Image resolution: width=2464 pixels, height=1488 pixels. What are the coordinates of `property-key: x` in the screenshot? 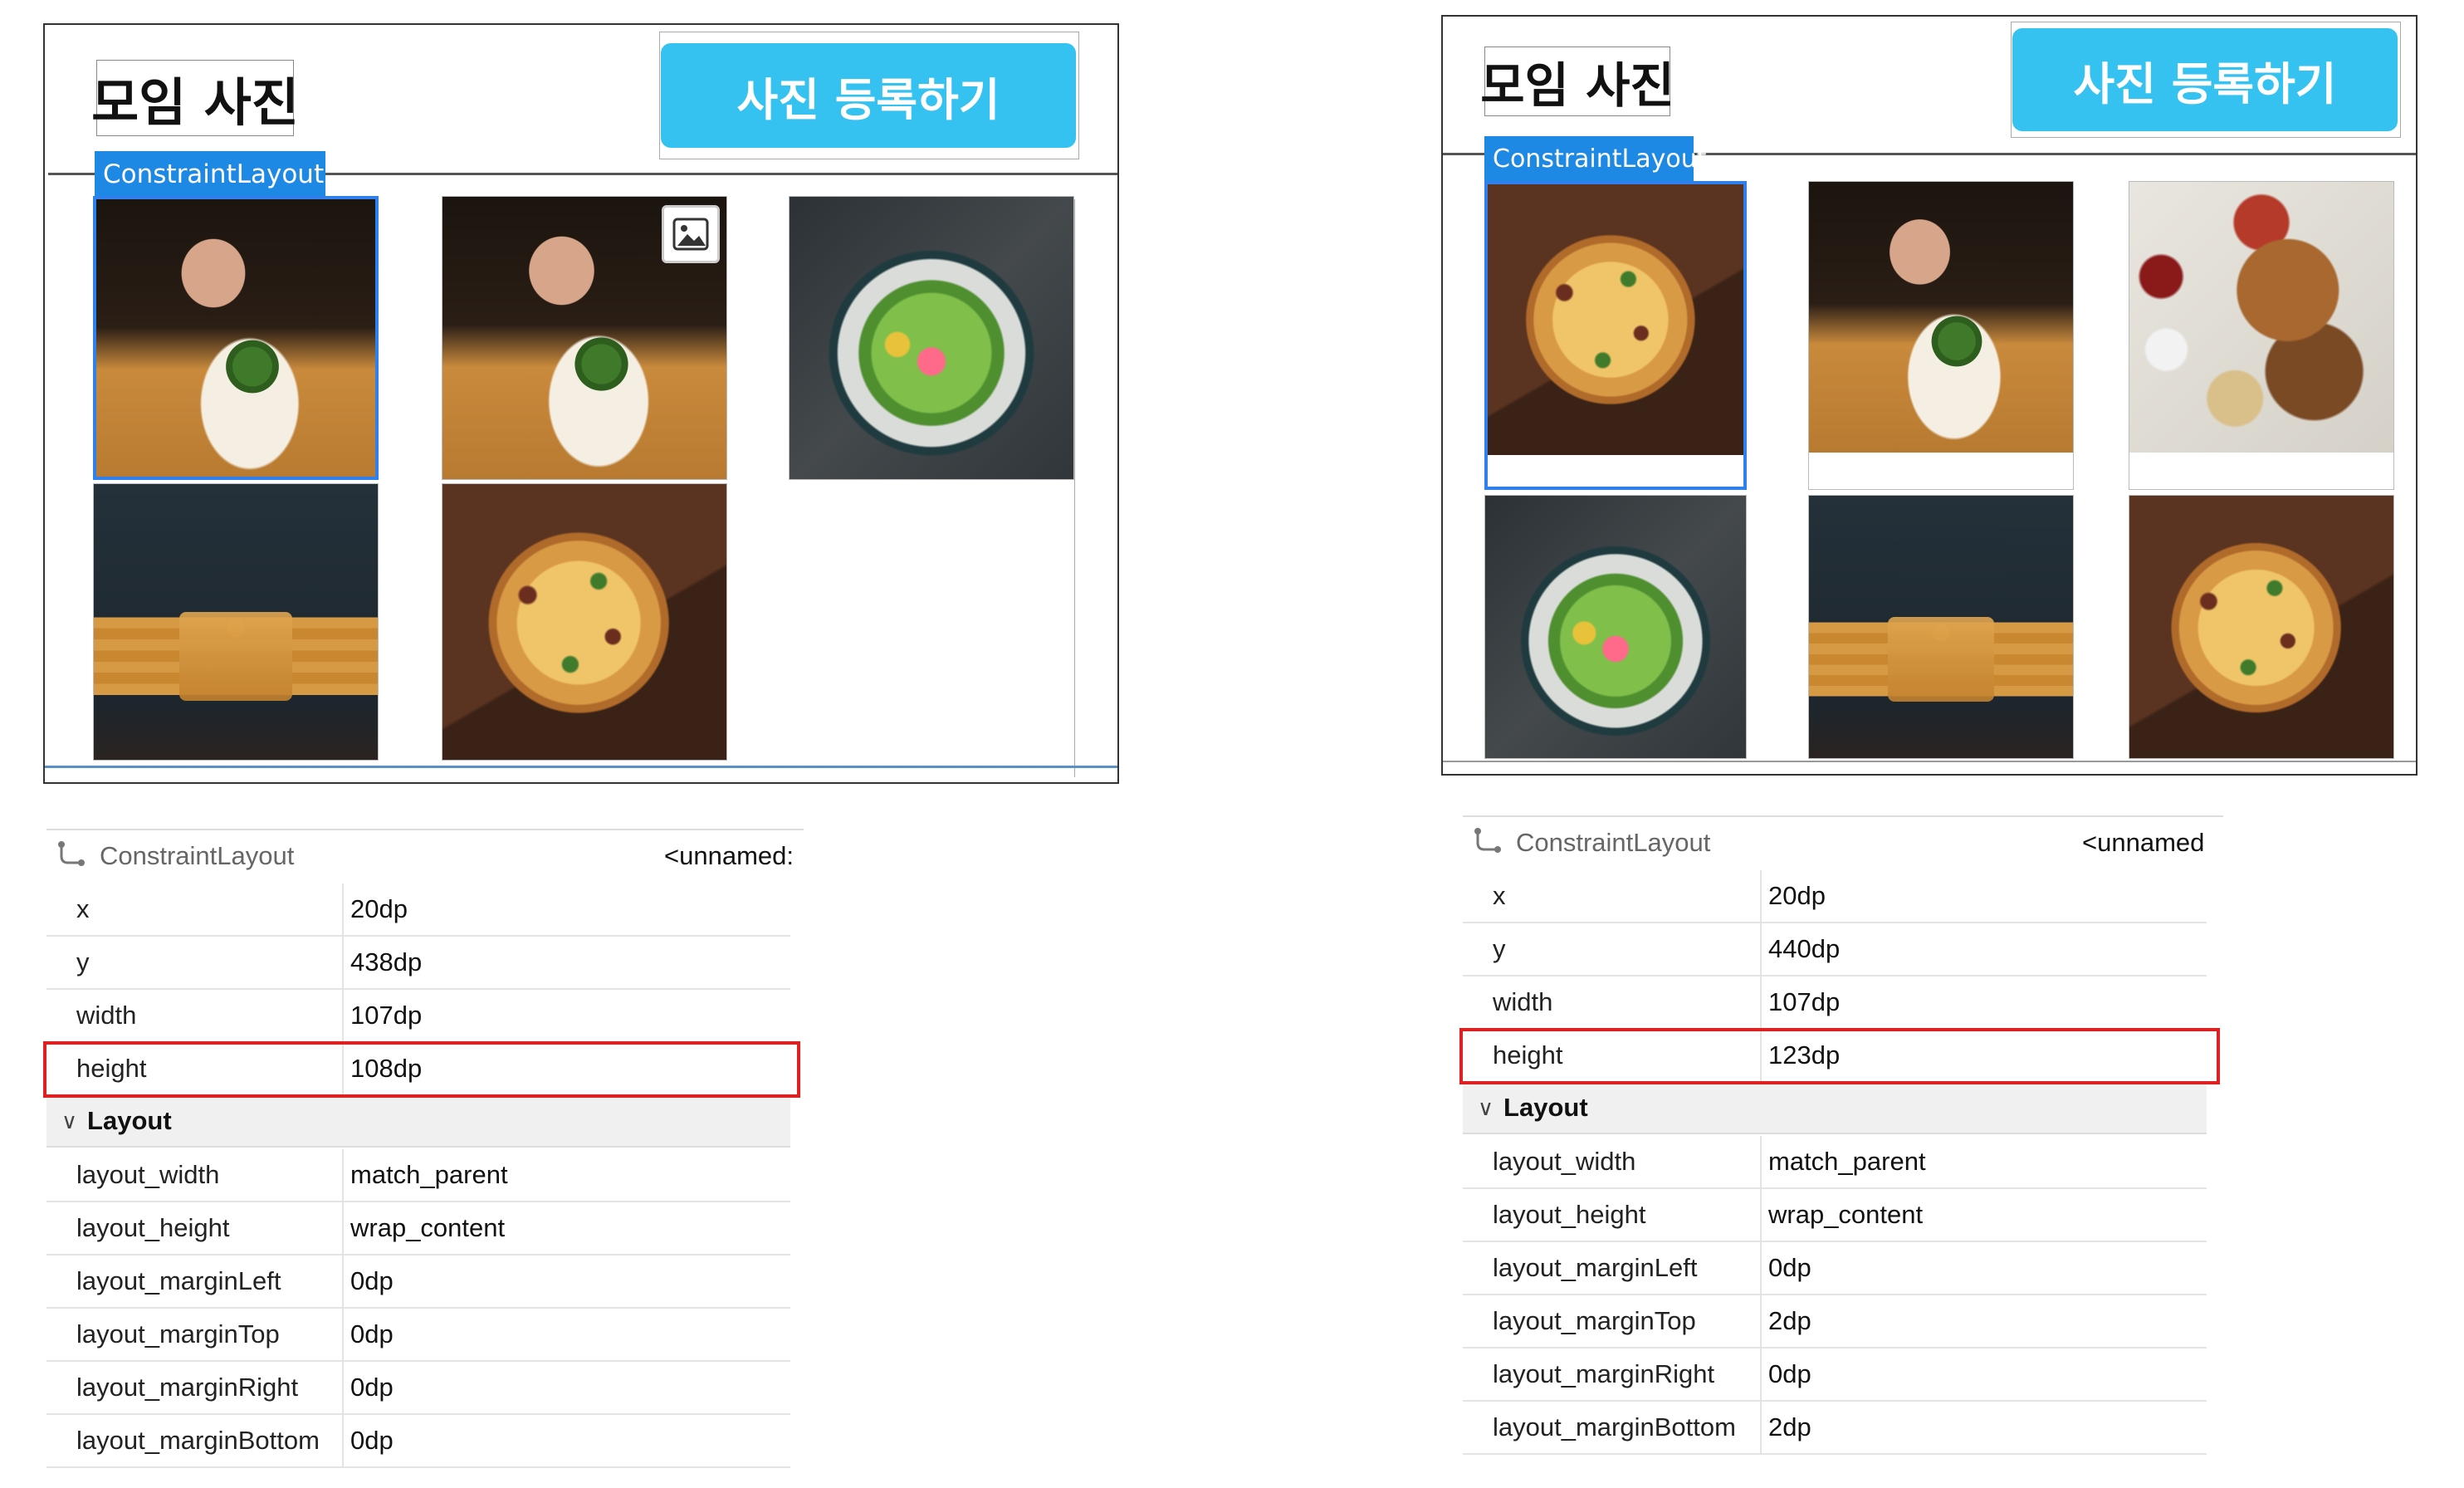 It's located at (83, 909).